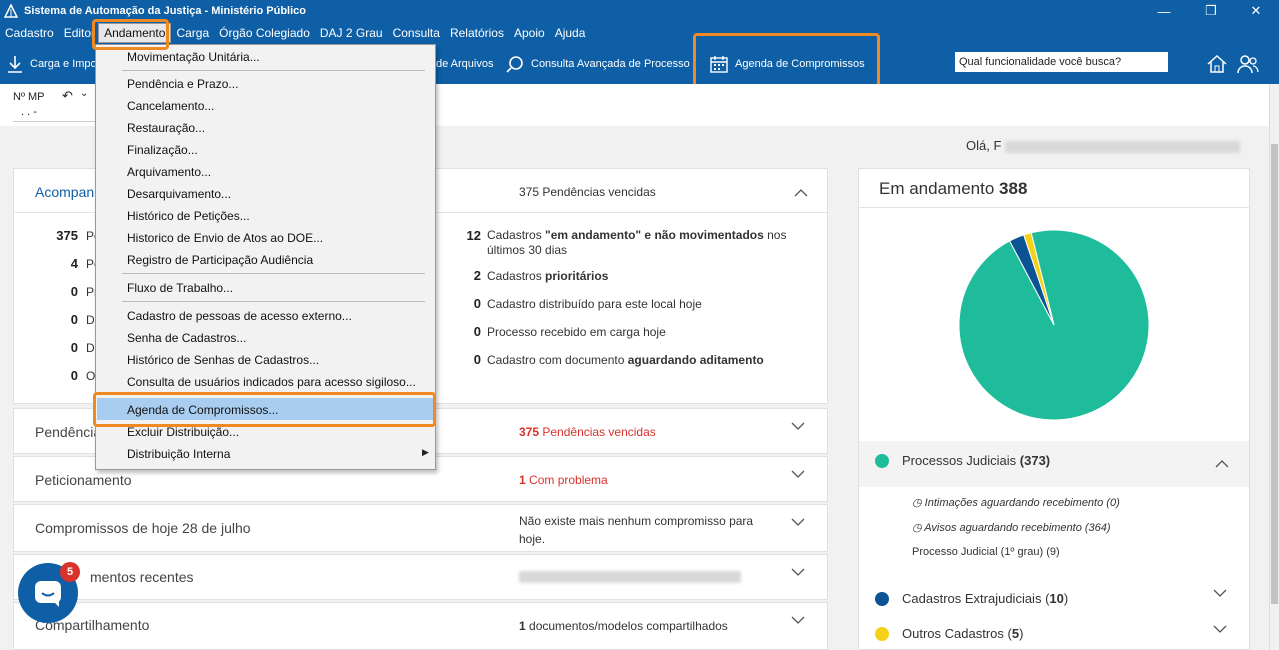 The image size is (1279, 650). I want to click on detail-intimacoes: ◷ Intimações aguardando recebimento (0), so click(1016, 502).